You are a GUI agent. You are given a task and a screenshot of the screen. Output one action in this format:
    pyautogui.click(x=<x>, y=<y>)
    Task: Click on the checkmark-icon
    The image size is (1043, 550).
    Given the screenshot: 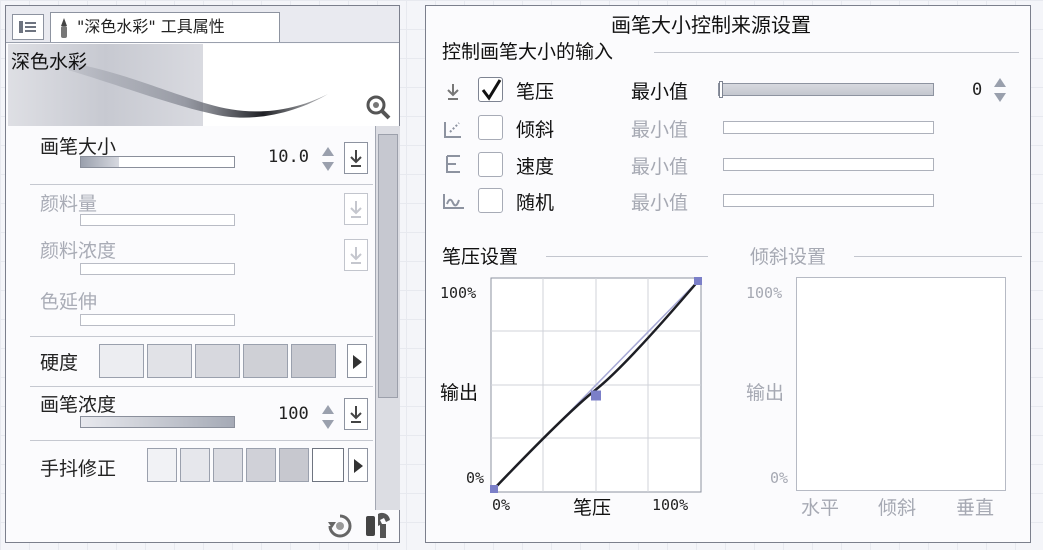 What is the action you would take?
    pyautogui.click(x=491, y=90)
    